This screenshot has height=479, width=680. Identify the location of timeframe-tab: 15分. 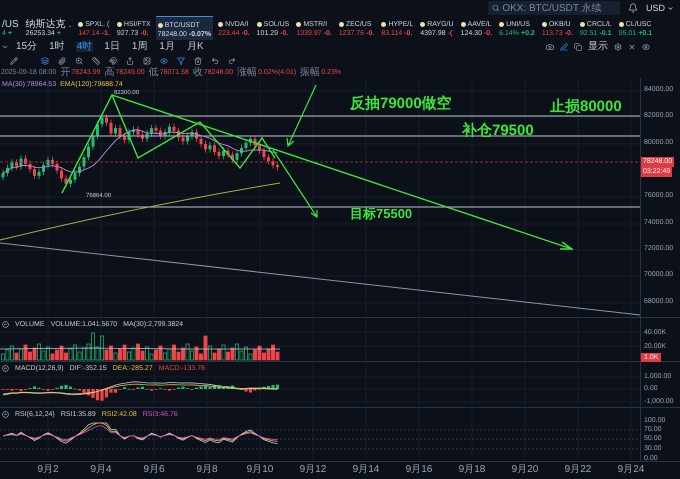
(26, 47).